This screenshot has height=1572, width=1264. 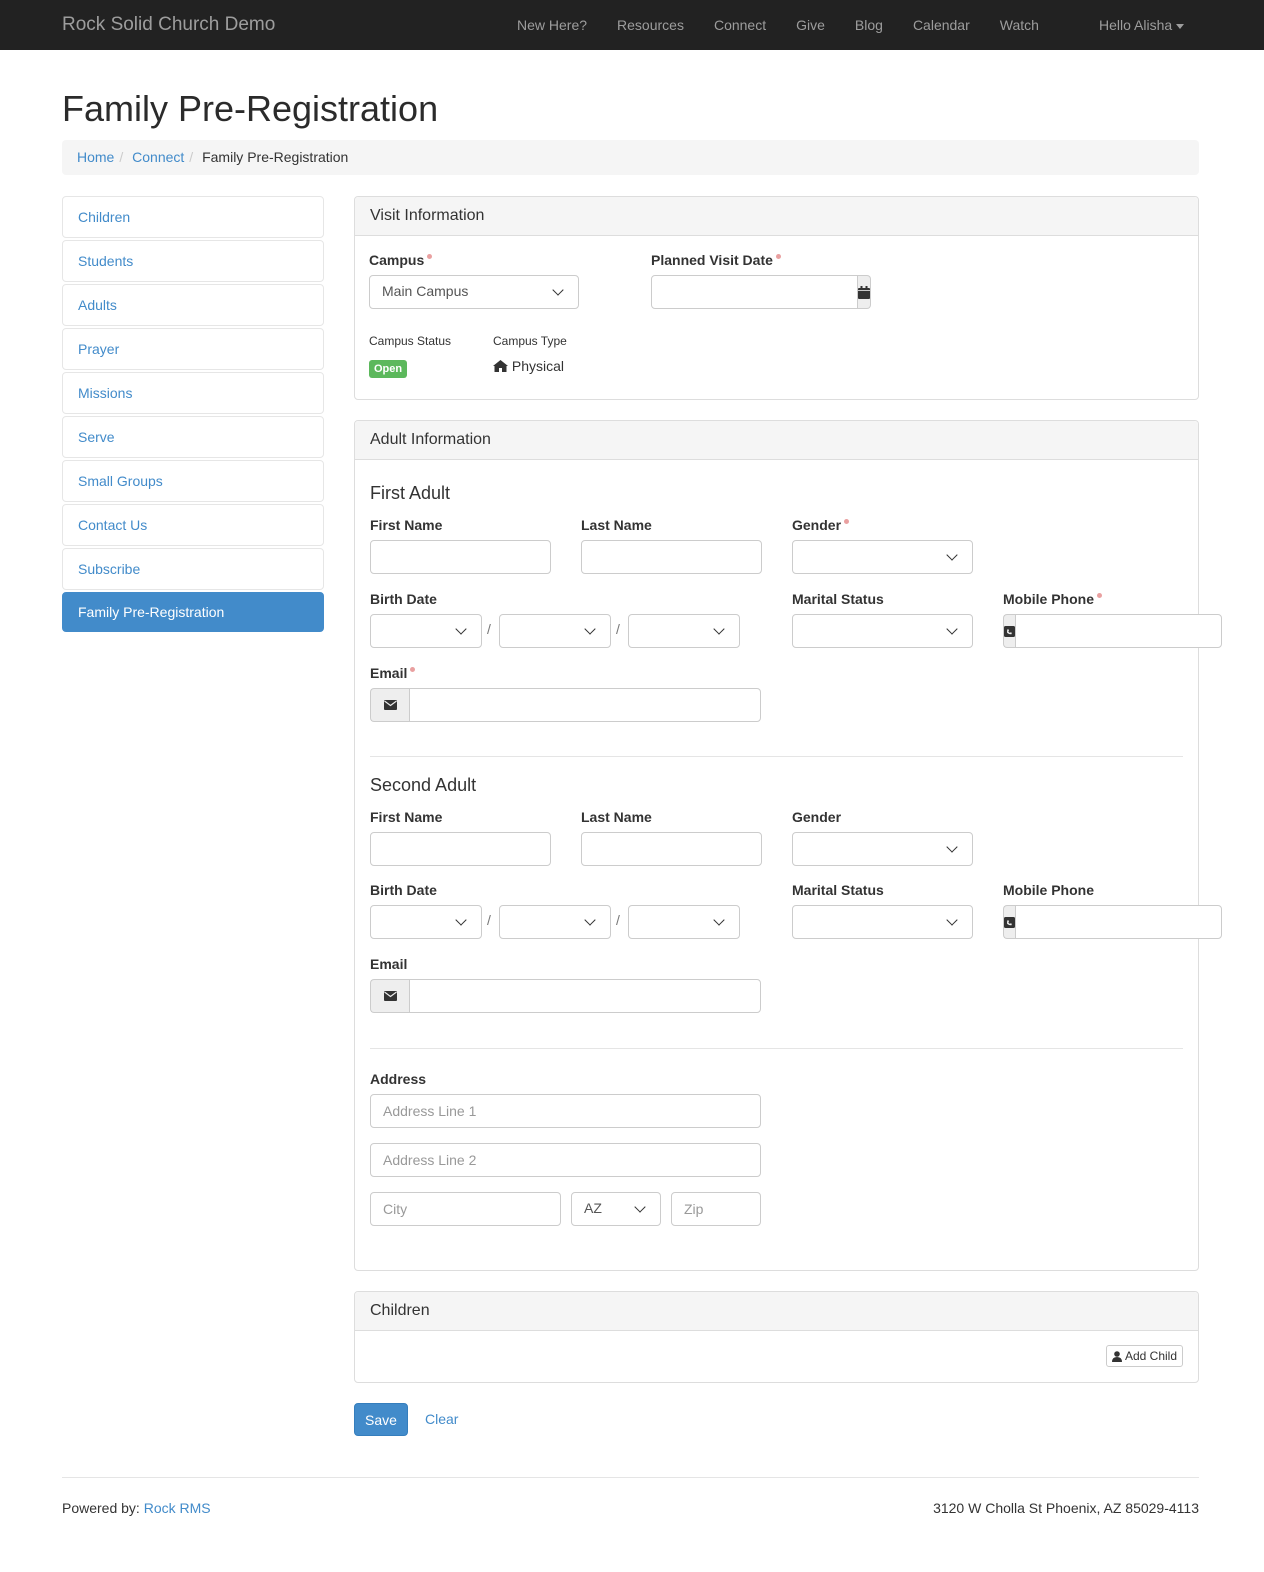 What do you see at coordinates (630, 1477) in the screenshot?
I see `footer-divider` at bounding box center [630, 1477].